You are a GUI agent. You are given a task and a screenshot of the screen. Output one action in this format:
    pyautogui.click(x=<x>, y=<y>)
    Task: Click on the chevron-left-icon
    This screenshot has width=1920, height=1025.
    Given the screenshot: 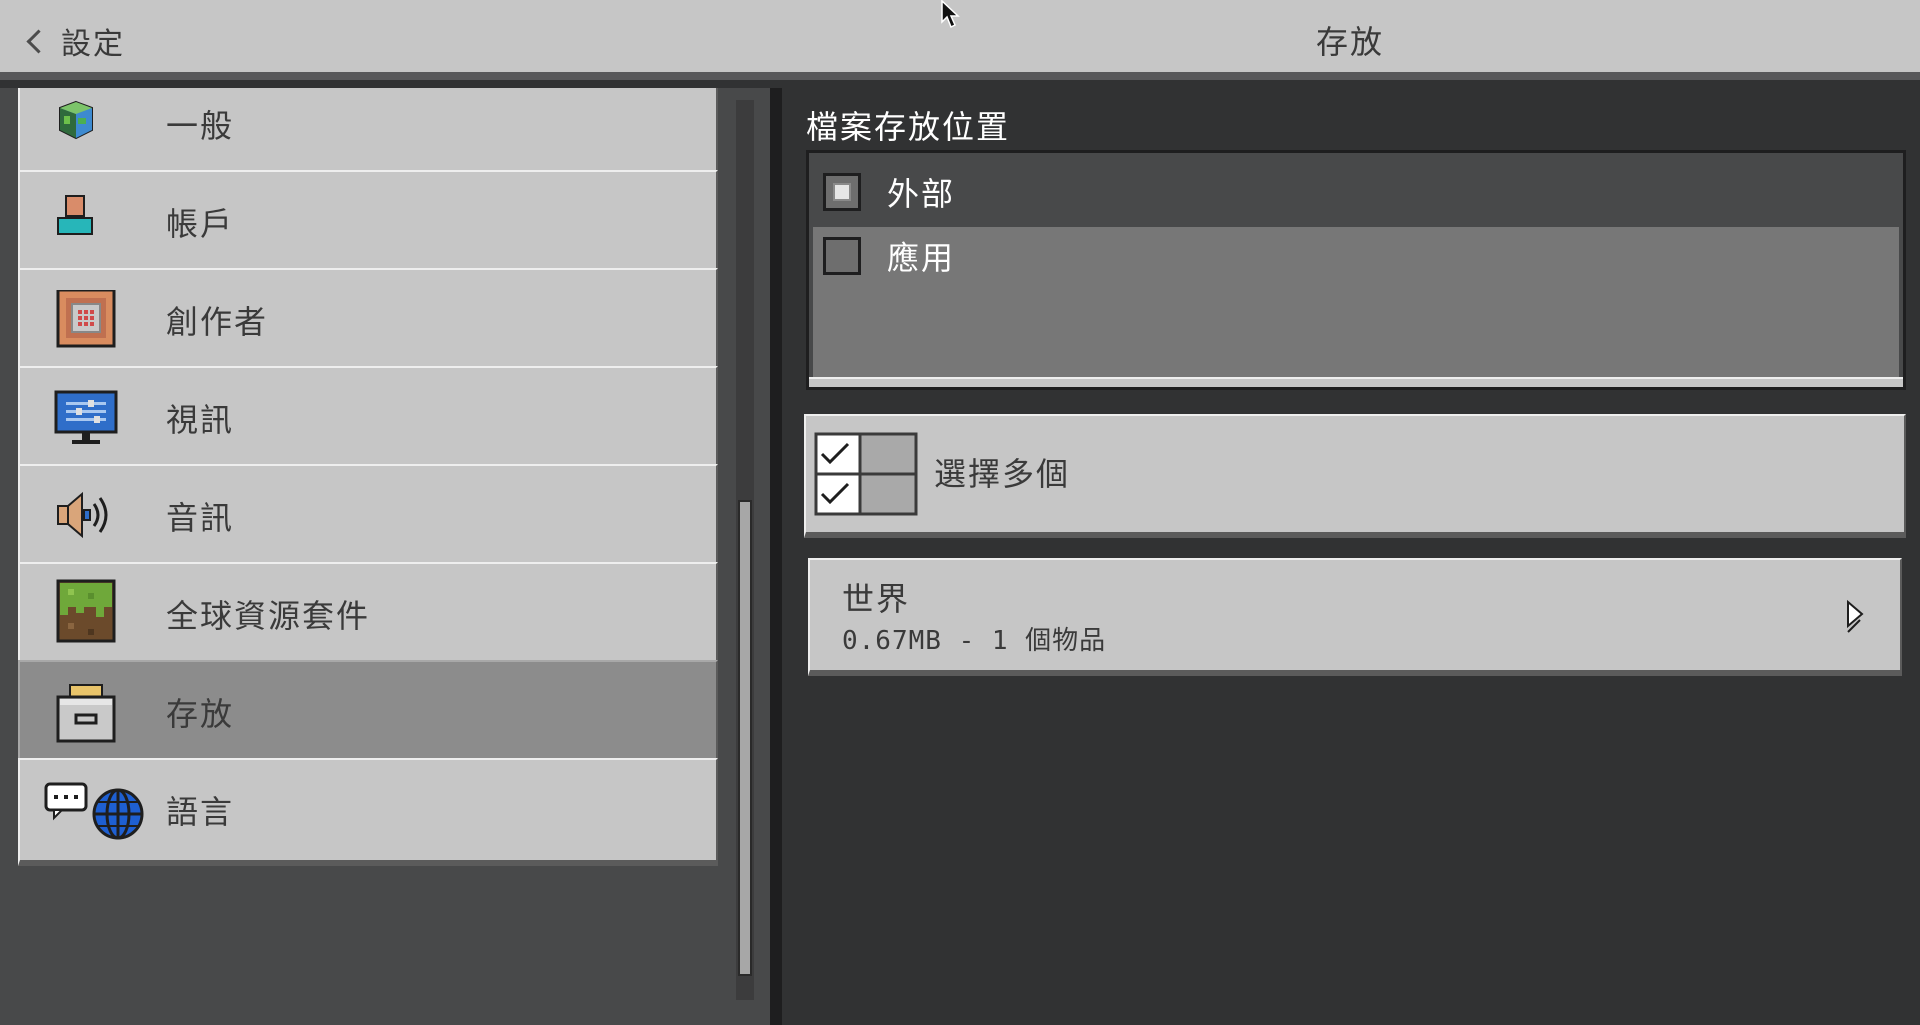 What is the action you would take?
    pyautogui.click(x=38, y=41)
    